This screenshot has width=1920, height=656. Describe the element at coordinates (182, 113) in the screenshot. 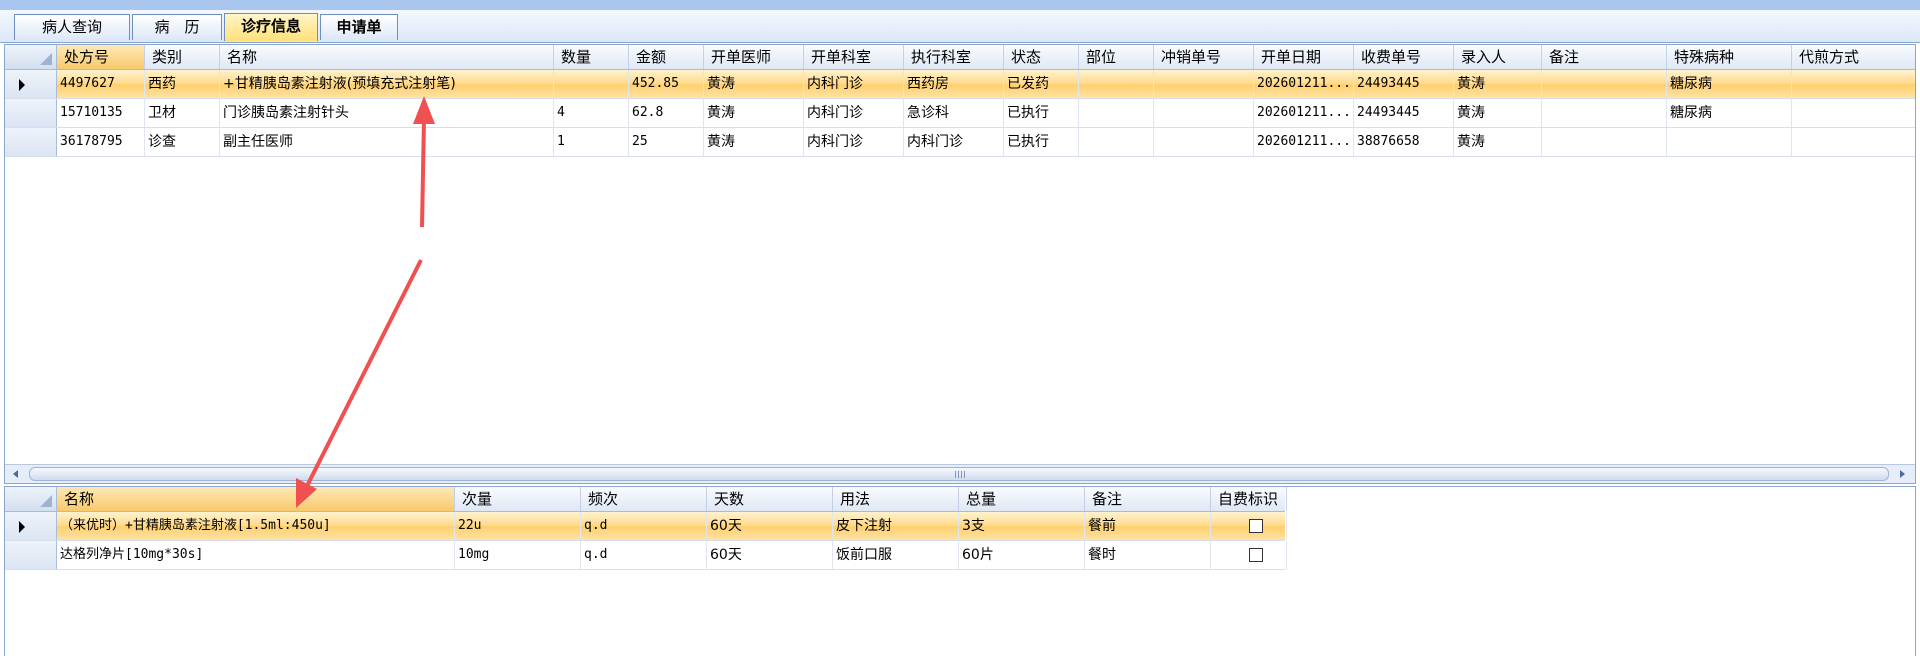

I see `table-cell: 卫材` at that location.